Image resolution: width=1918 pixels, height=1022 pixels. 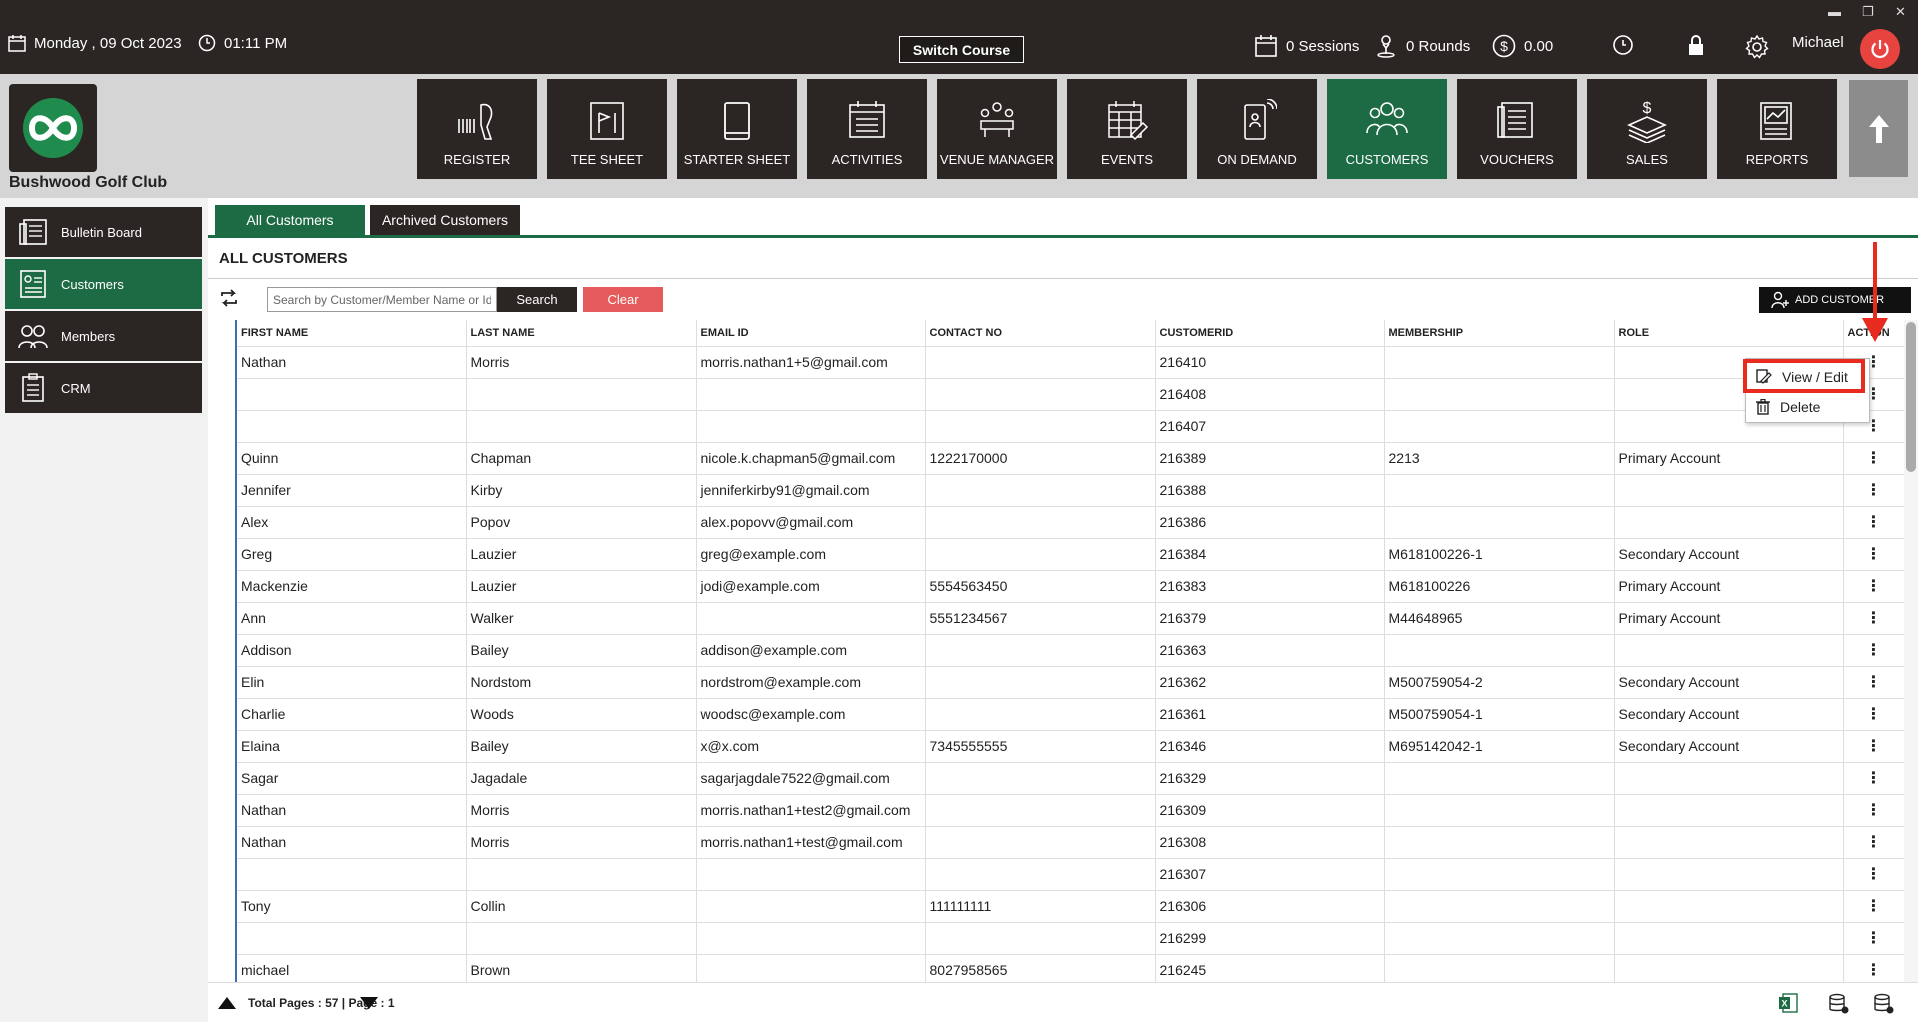 I want to click on table-scrollbar, so click(x=1911, y=651).